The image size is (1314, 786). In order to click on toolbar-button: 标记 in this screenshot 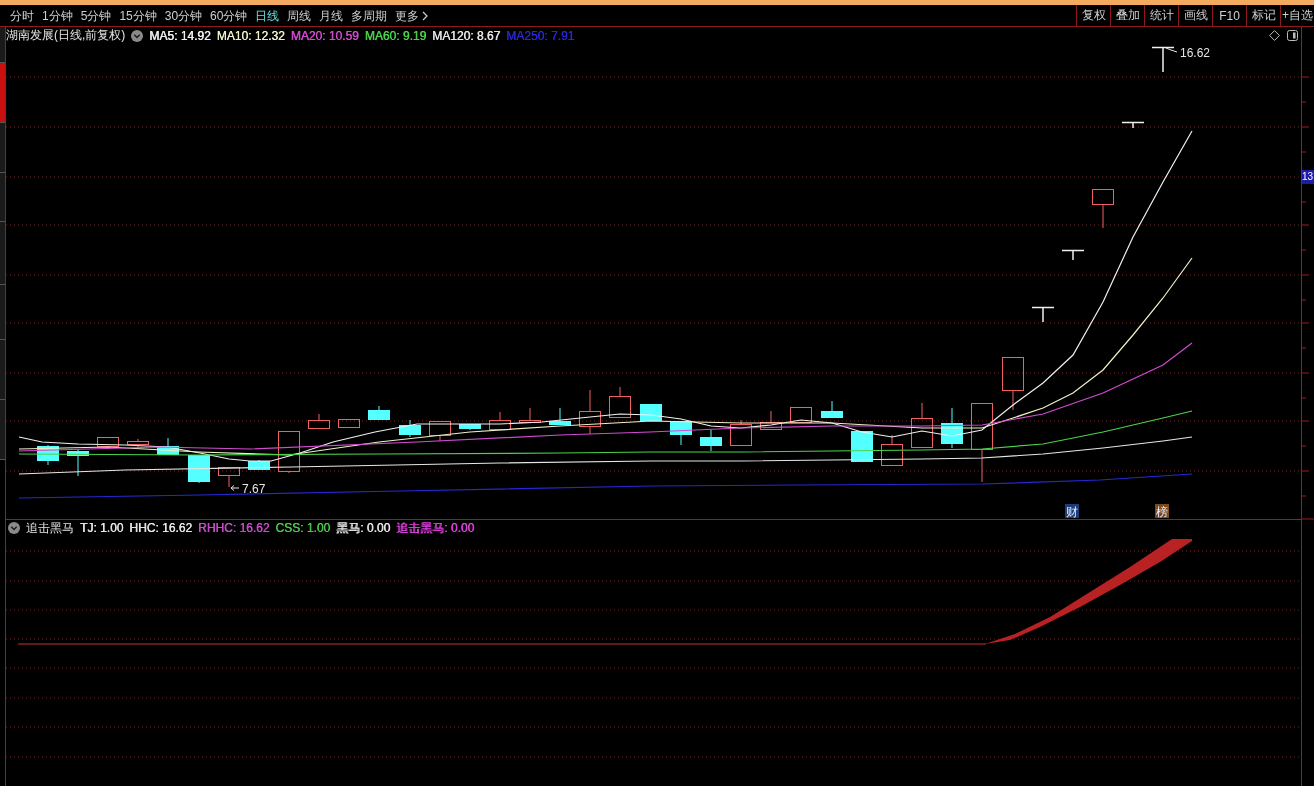, I will do `click(1263, 15)`.